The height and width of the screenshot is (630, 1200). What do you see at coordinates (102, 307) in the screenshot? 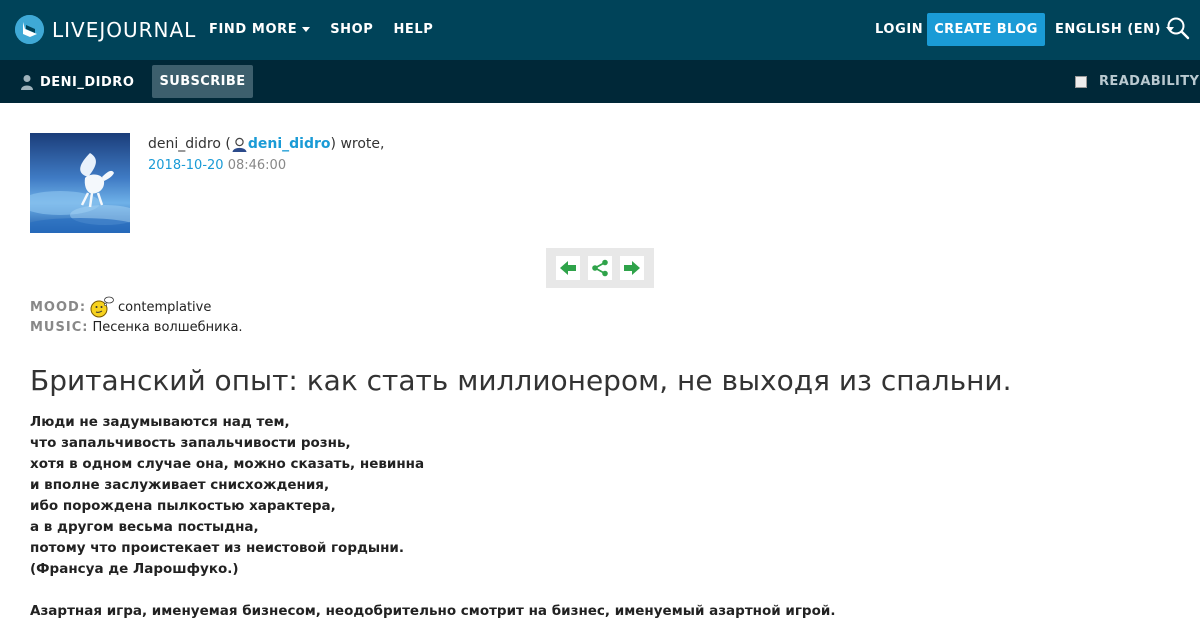
I see `mood-smiley-icon` at bounding box center [102, 307].